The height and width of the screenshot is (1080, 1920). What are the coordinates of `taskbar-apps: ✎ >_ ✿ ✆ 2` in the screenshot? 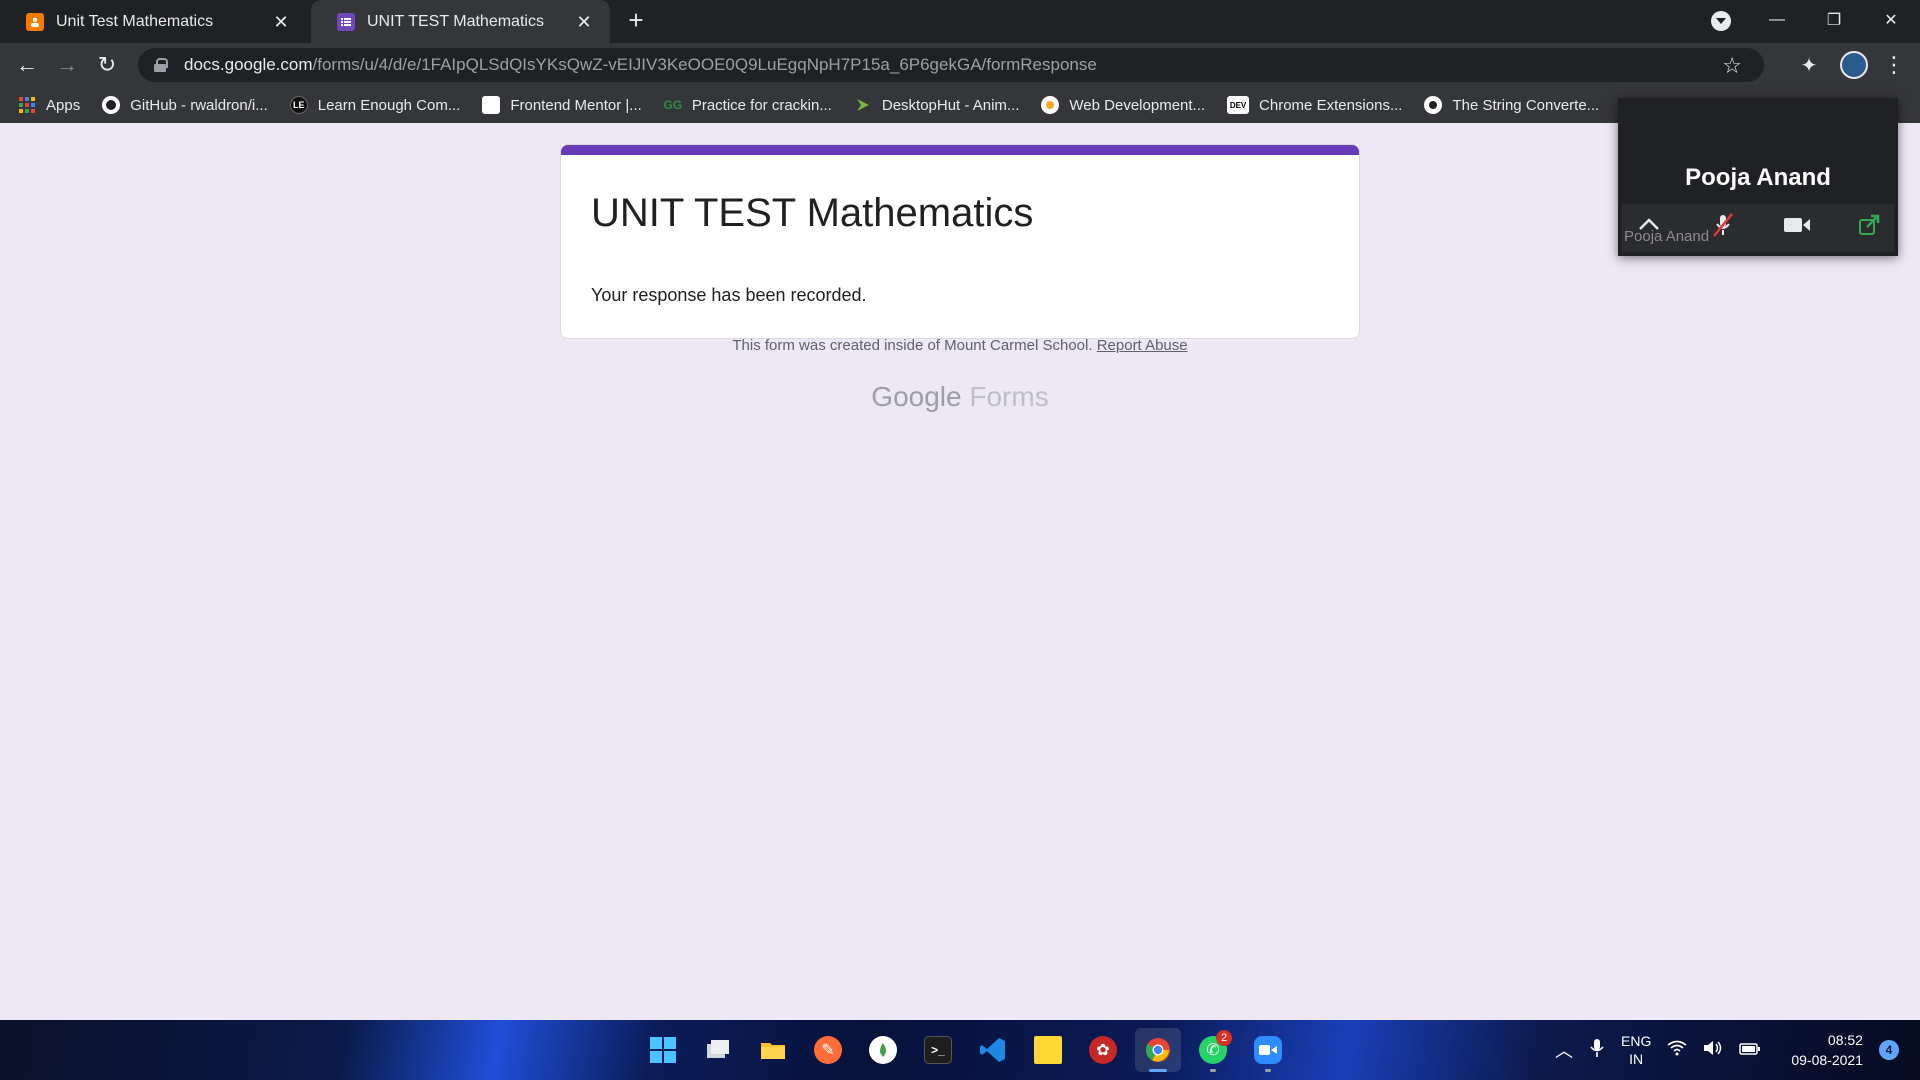 It's located at (970, 1050).